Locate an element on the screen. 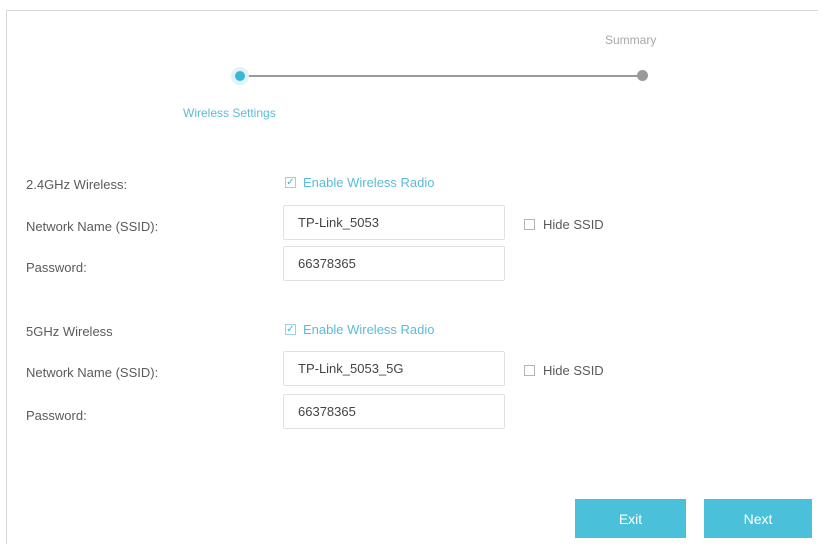 This screenshot has height=548, width=823. ssid-input-2-4ghz is located at coordinates (394, 222).